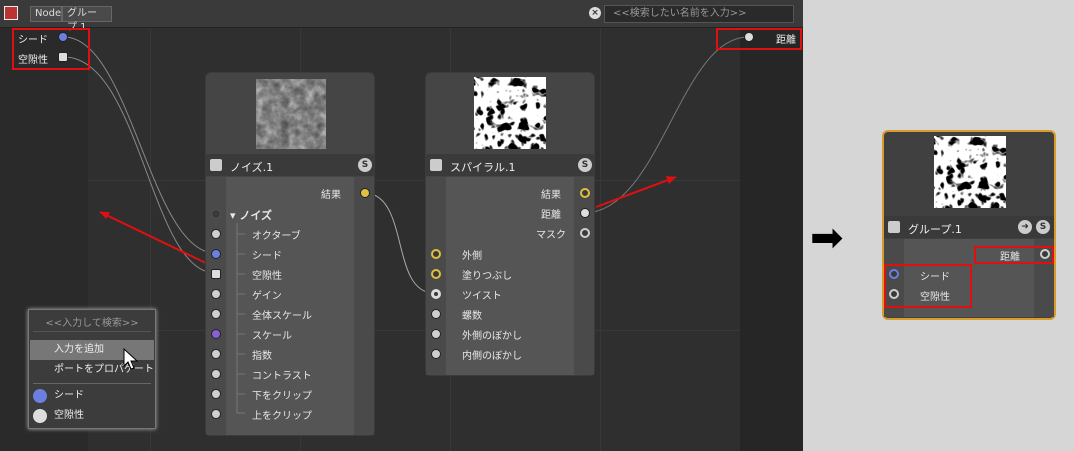  What do you see at coordinates (935, 229) in the screenshot?
I see `node-title: グループ.1` at bounding box center [935, 229].